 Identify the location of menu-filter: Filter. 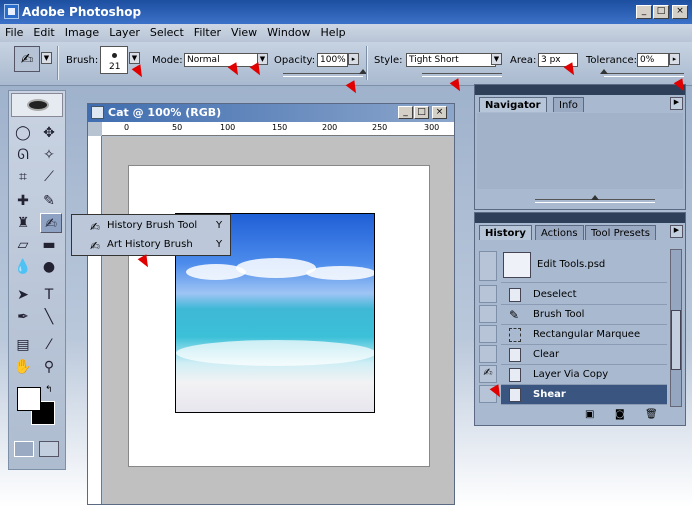
(207, 32).